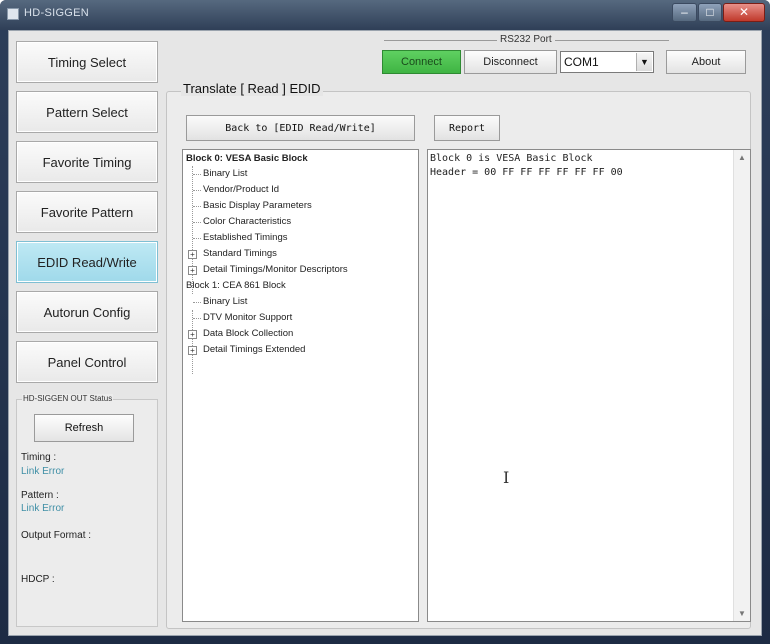  What do you see at coordinates (385, 15) in the screenshot?
I see `title-bar: HD-SIGGEN – □ ✕` at bounding box center [385, 15].